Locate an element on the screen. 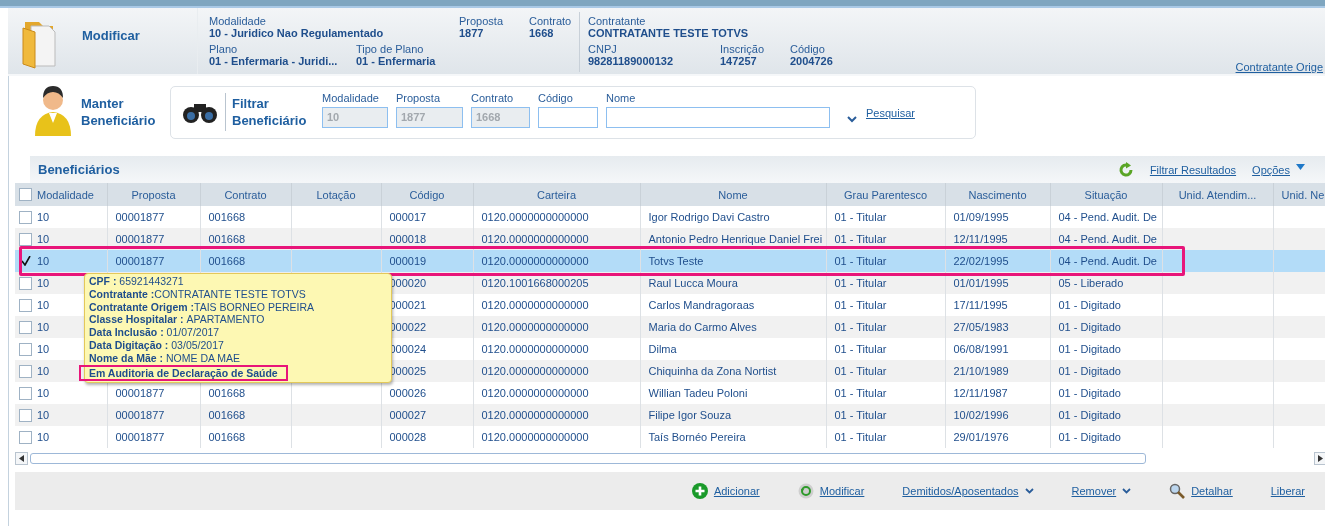  scroll-left-icon is located at coordinates (21, 458).